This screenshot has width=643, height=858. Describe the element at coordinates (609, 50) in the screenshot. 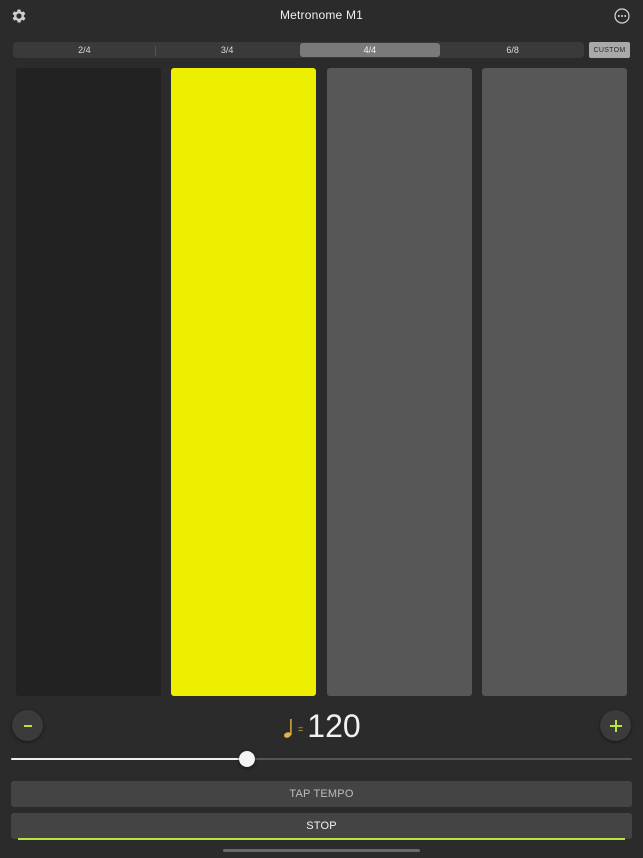

I see `custom-button: CUSTOM` at that location.